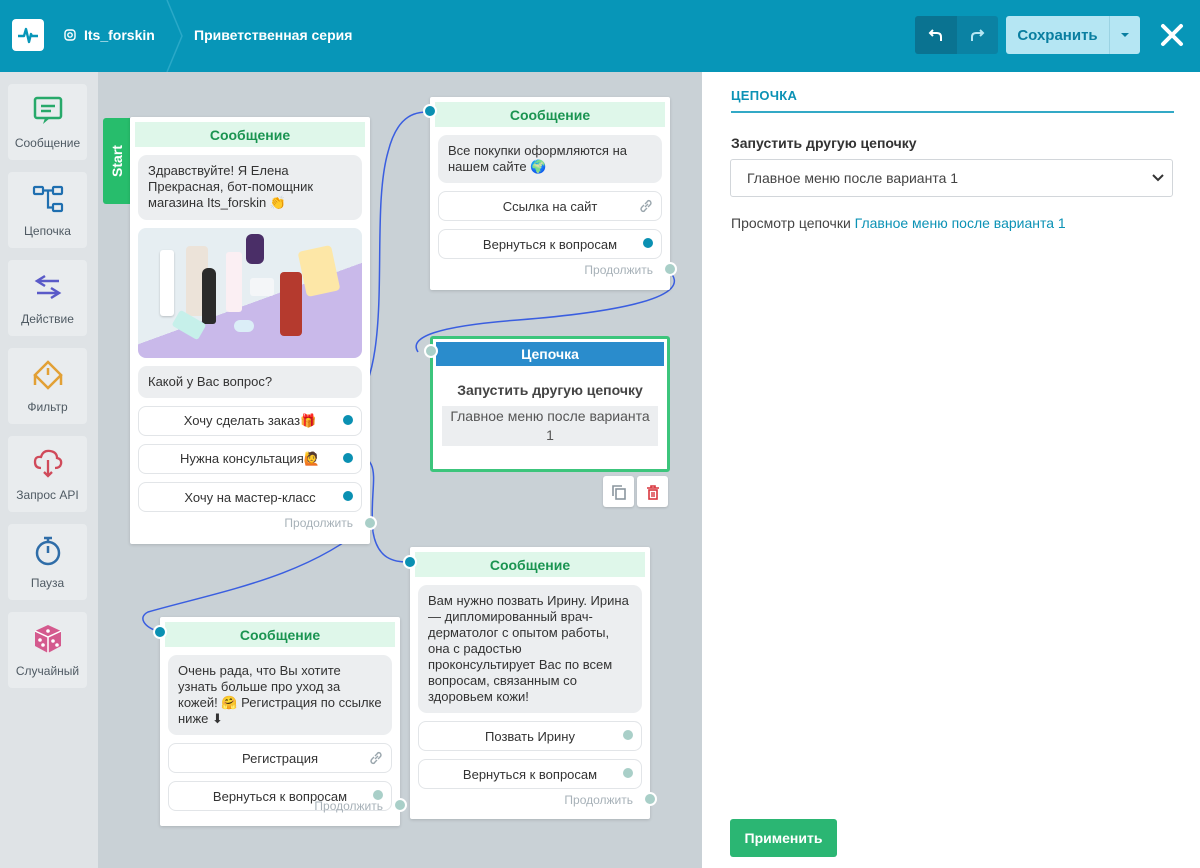 The image size is (1200, 868). Describe the element at coordinates (250, 497) in the screenshot. I see `reply-button: Хочу на мастер-класс` at that location.